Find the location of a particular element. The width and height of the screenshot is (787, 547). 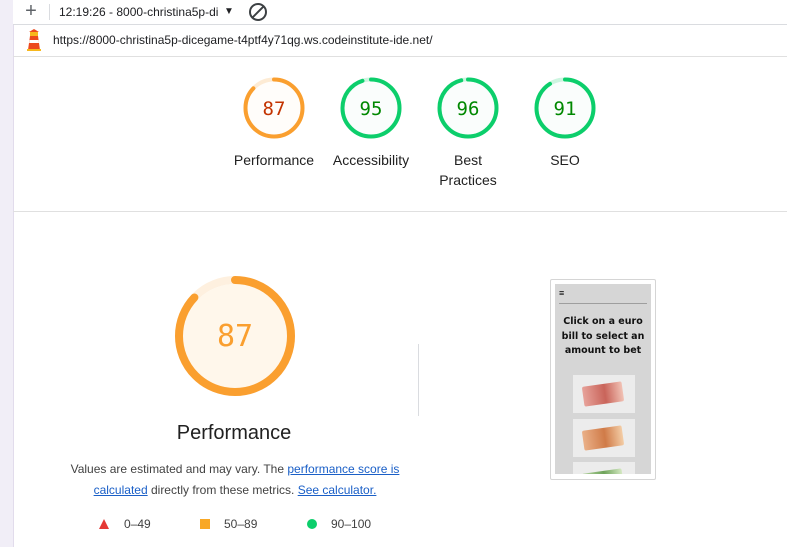

gauge-value: 87 is located at coordinates (274, 109).